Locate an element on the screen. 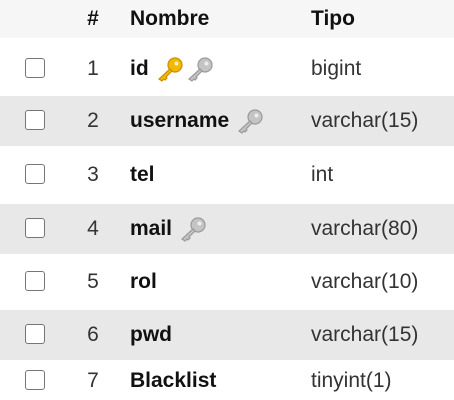 The height and width of the screenshot is (400, 454). column-name: mail is located at coordinates (169, 229).